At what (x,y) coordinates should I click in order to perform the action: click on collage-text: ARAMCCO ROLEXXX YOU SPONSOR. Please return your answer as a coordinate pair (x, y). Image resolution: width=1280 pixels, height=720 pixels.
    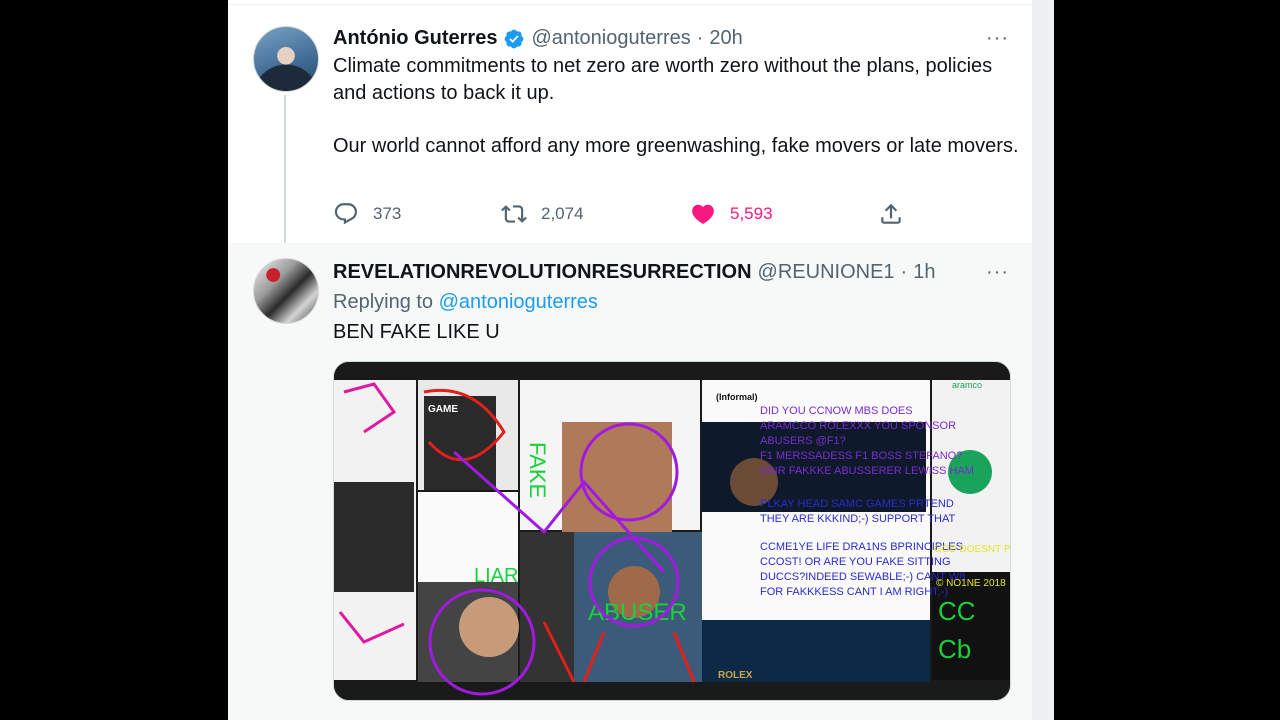
    Looking at the image, I should click on (858, 426).